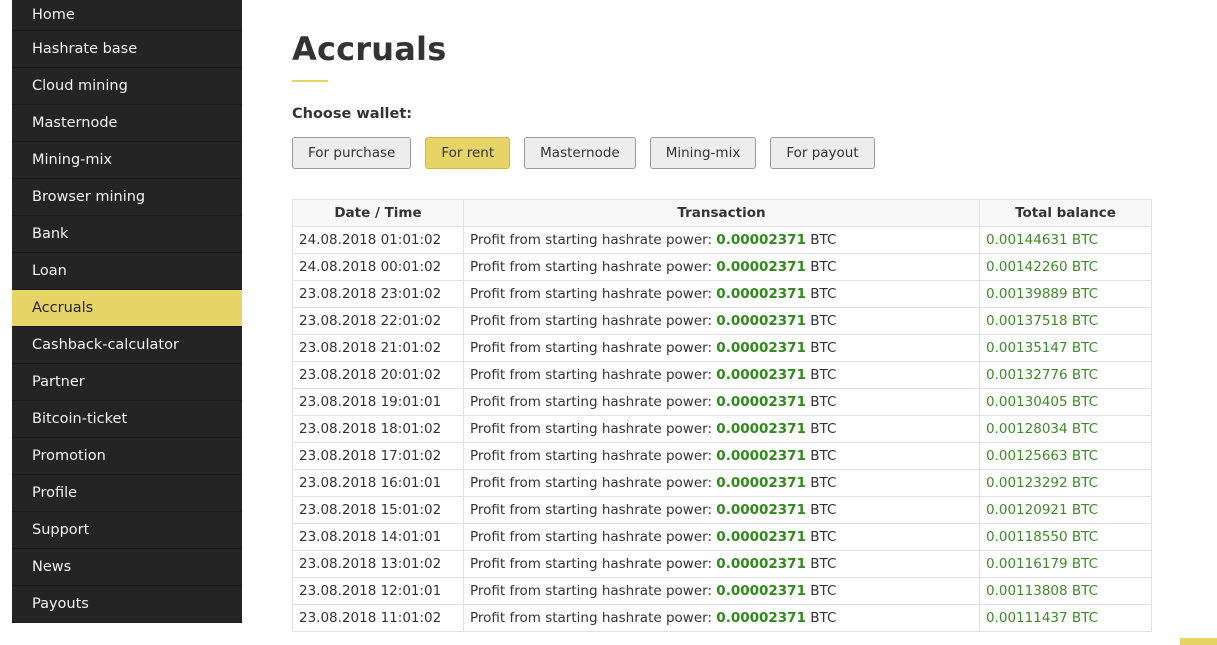 The height and width of the screenshot is (645, 1217). I want to click on sidebar-item-payouts: Payouts, so click(127, 604).